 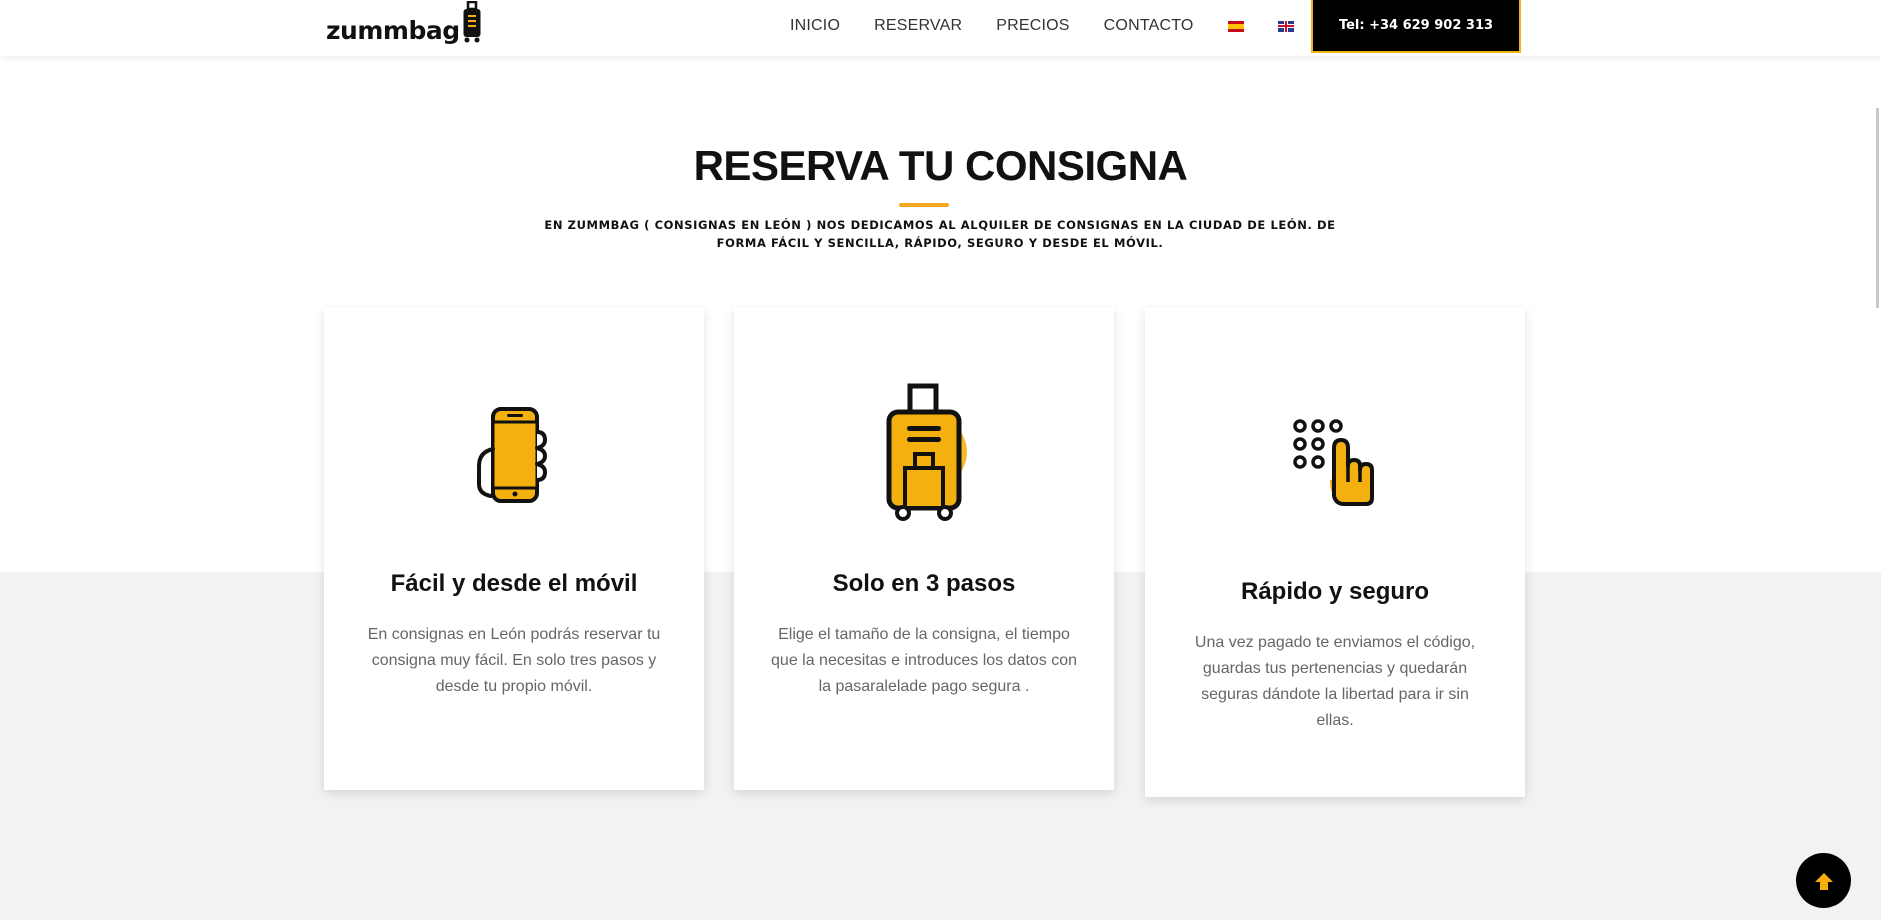 I want to click on logo-text: zummbag, so click(x=393, y=30).